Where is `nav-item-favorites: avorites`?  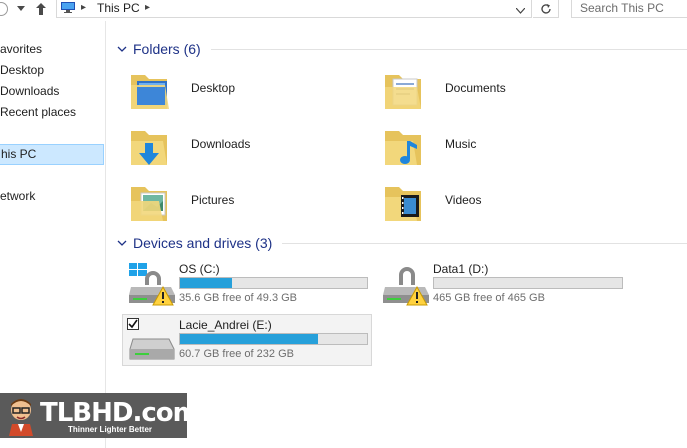 nav-item-favorites: avorites is located at coordinates (21, 51).